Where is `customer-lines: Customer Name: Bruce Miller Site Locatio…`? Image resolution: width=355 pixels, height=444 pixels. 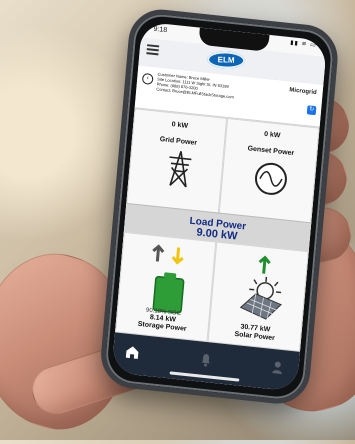
customer-lines: Customer Name: Bruce Miller Site Locatio… is located at coordinates (209, 86).